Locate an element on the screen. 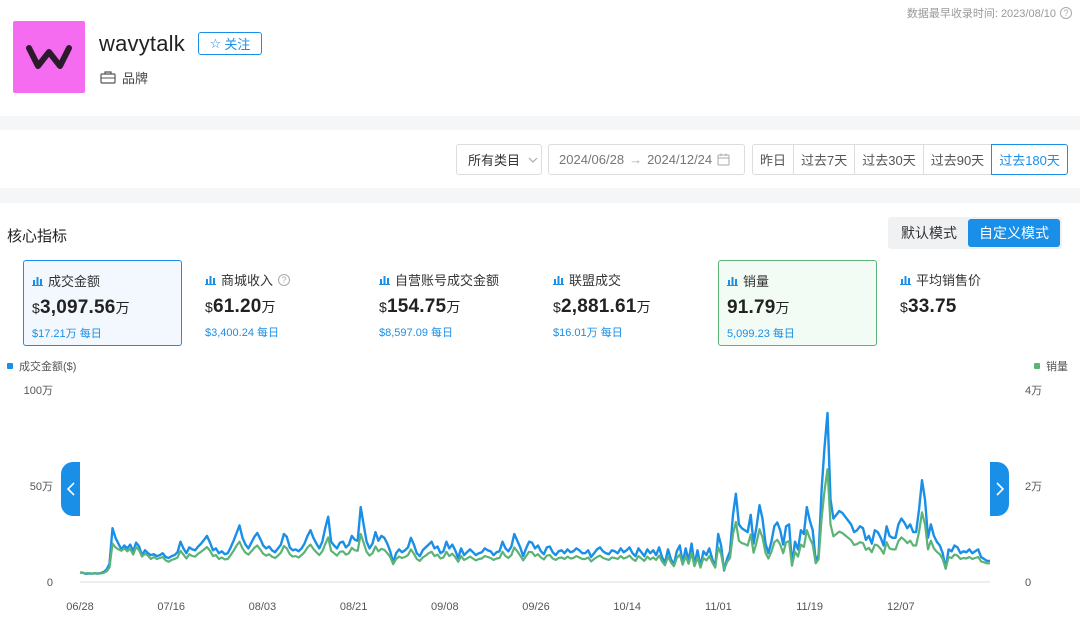  legend-right: 销量 is located at coordinates (1051, 366).